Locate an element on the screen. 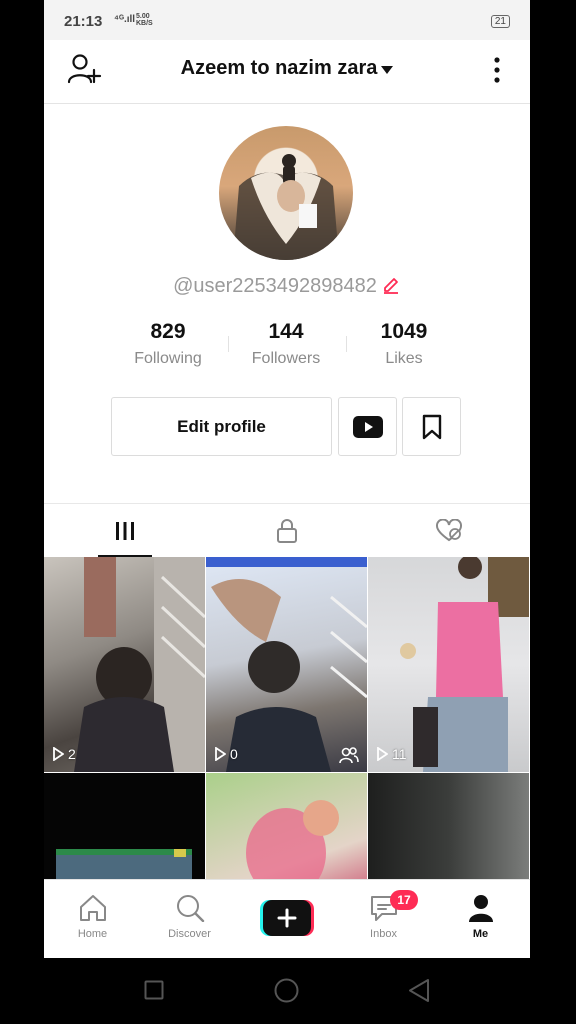 This screenshot has height=1024, width=576. view-count-text: 2 is located at coordinates (72, 754).